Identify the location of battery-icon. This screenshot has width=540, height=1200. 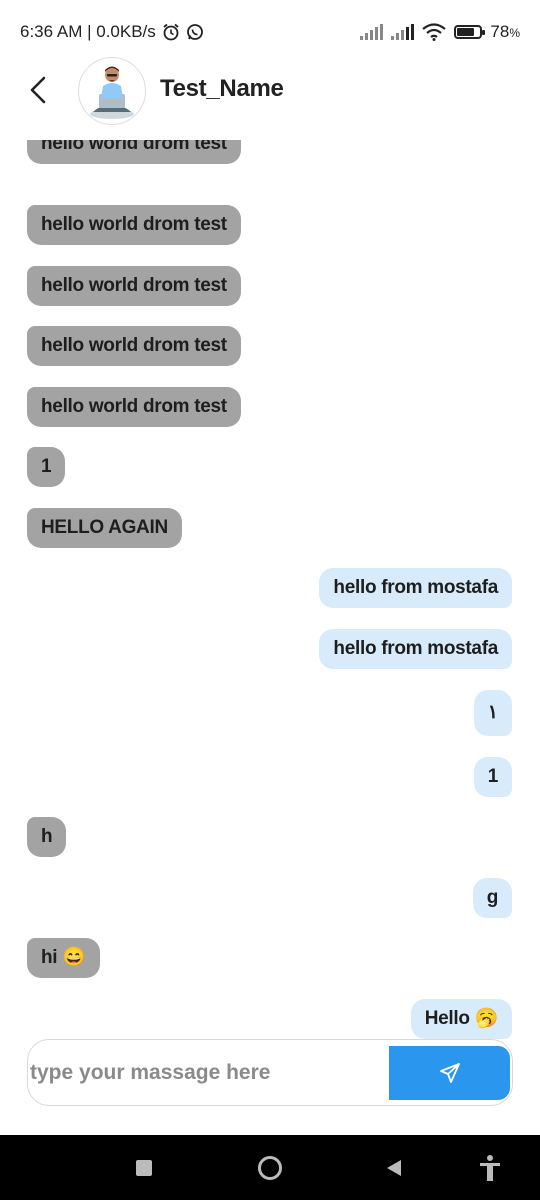
(470, 32).